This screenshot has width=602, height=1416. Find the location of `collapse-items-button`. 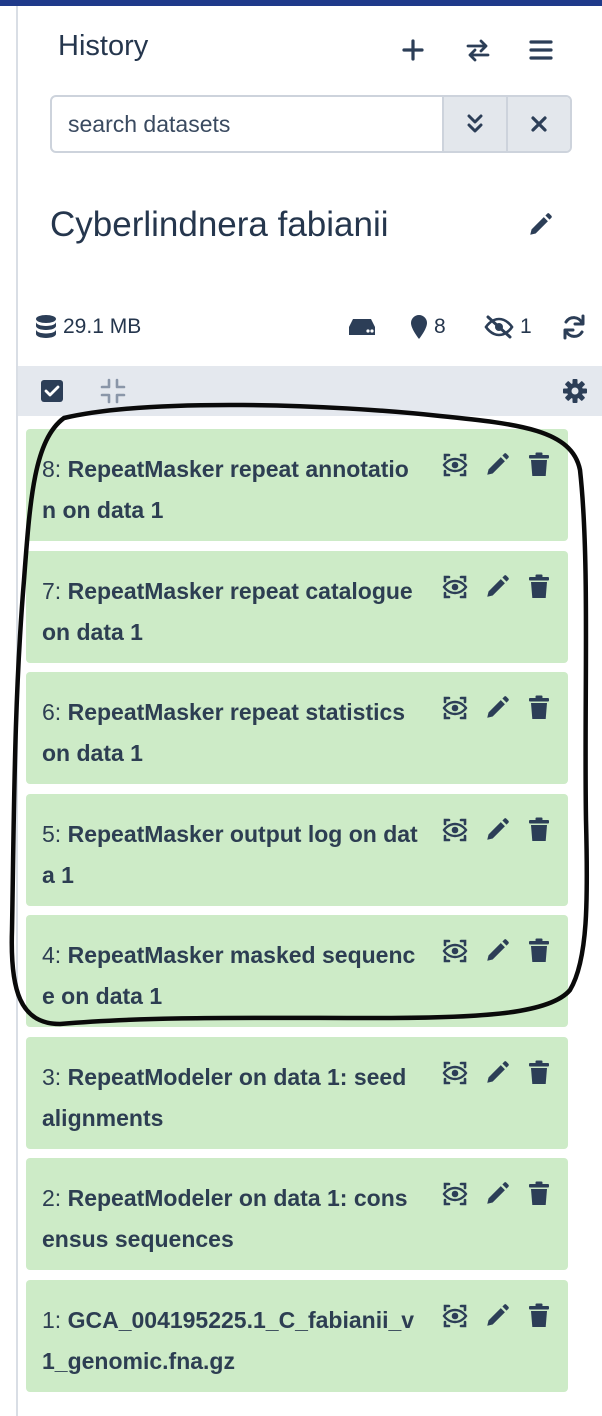

collapse-items-button is located at coordinates (113, 391).